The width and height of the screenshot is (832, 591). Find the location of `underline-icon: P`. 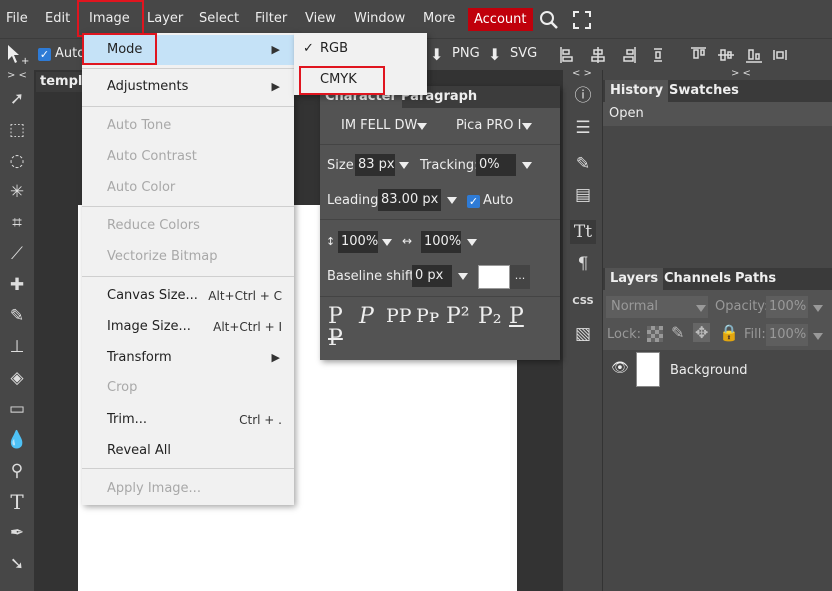

underline-icon: P is located at coordinates (516, 316).